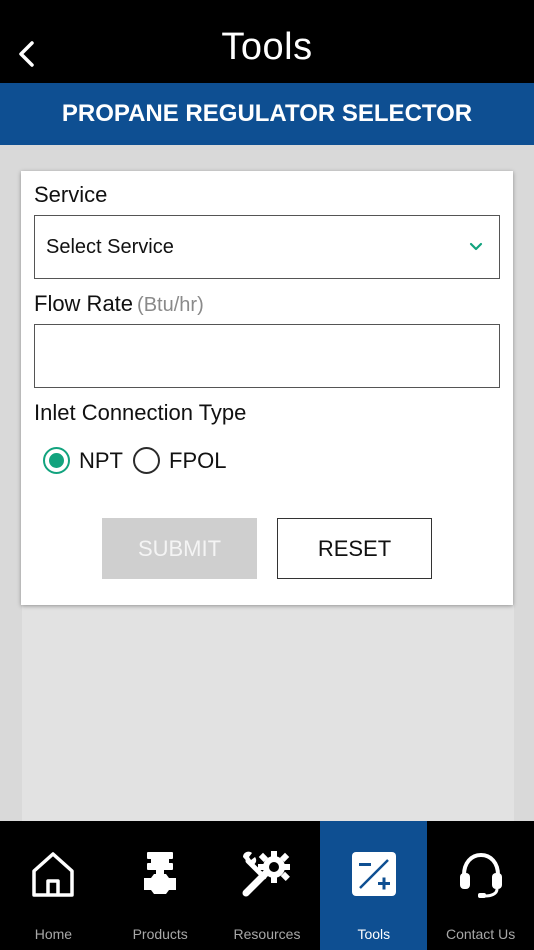 Image resolution: width=534 pixels, height=950 pixels. Describe the element at coordinates (56, 460) in the screenshot. I see `radio-checked-icon` at that location.